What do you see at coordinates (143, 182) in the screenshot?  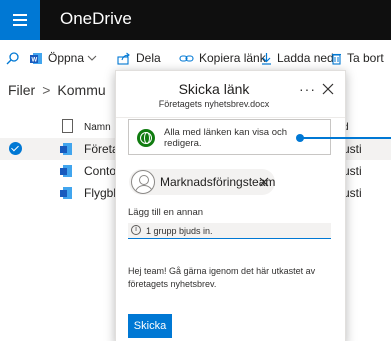 I see `group-avatar-icon` at bounding box center [143, 182].